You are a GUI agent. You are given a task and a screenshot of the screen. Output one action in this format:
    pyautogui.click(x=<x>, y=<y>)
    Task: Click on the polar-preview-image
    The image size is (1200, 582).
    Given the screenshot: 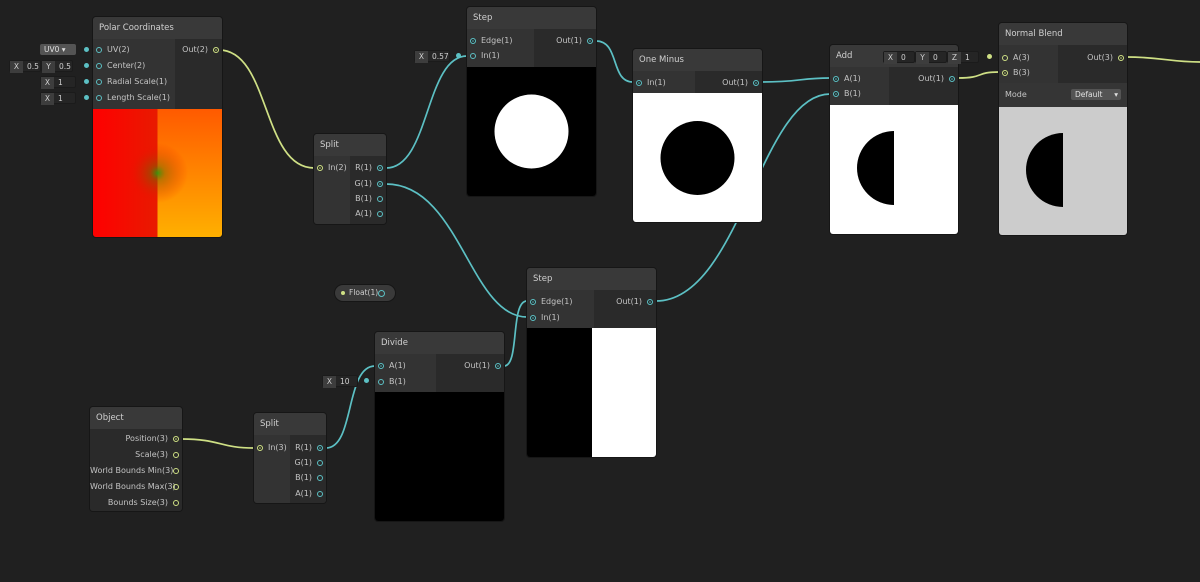 What is the action you would take?
    pyautogui.click(x=157, y=173)
    